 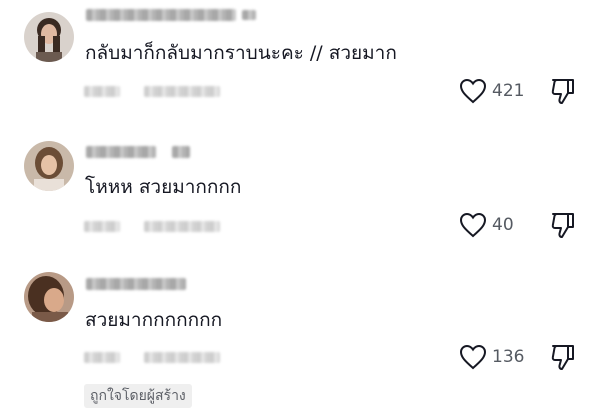 I want to click on like-button: 40, so click(x=486, y=225).